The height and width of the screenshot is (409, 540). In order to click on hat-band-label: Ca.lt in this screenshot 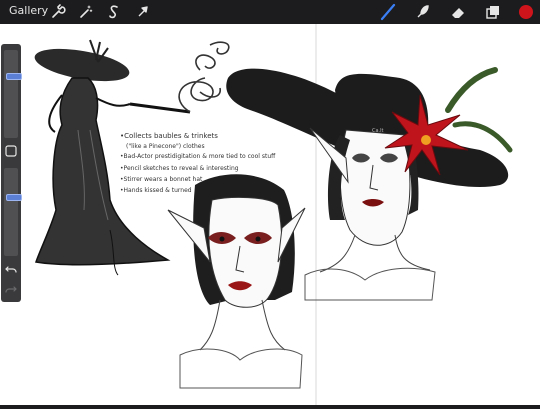, I will do `click(378, 131)`.